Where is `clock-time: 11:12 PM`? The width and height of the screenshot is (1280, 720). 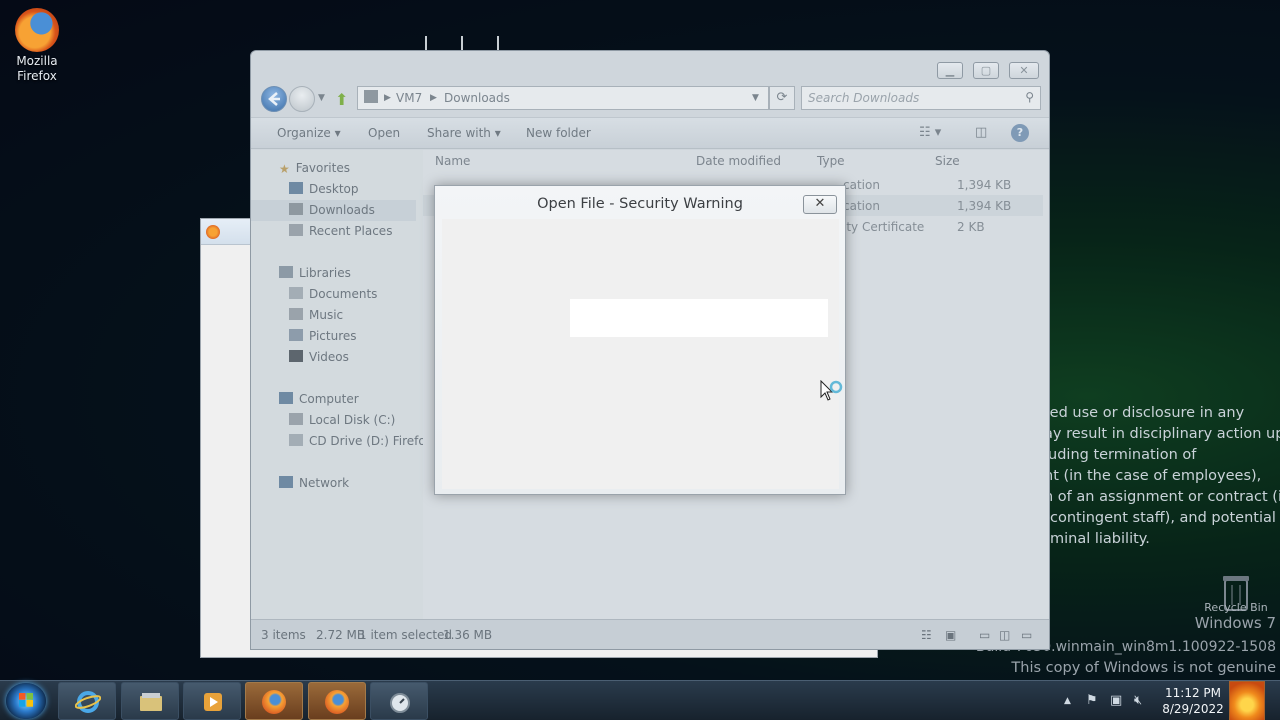 clock-time: 11:12 PM is located at coordinates (1193, 693).